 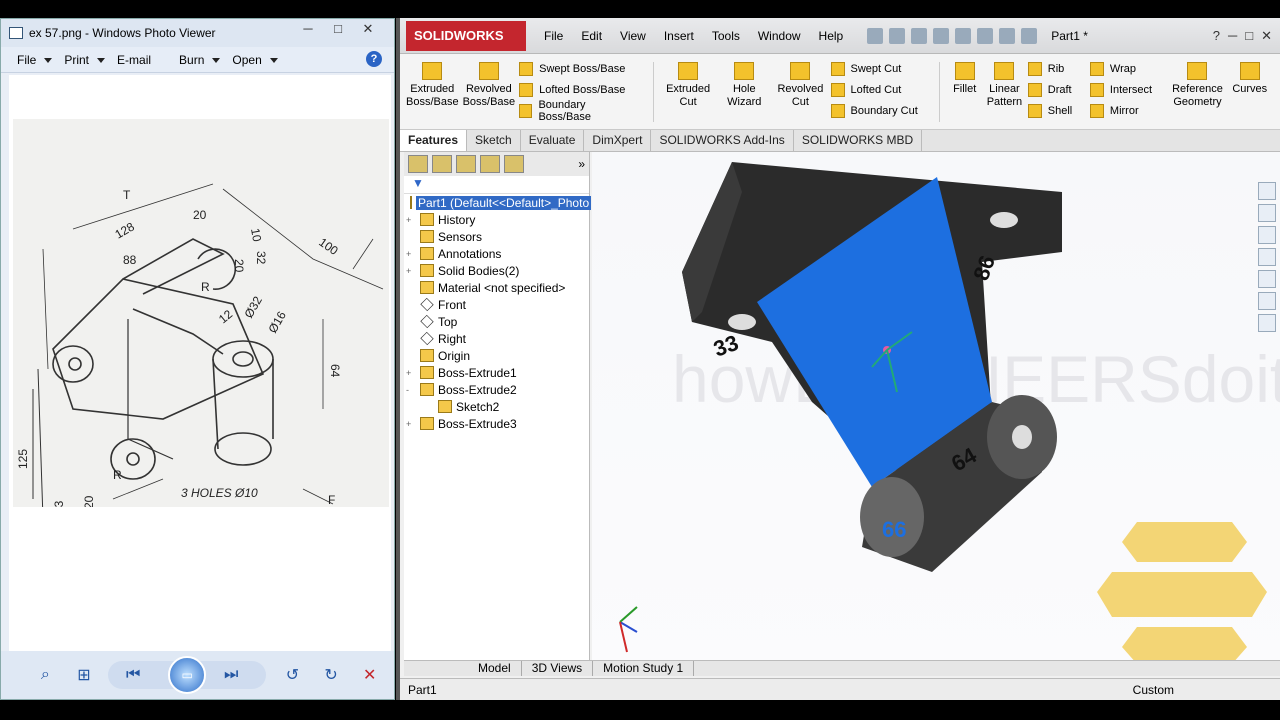 I want to click on actual-size-icon: ⊞, so click(x=84, y=675).